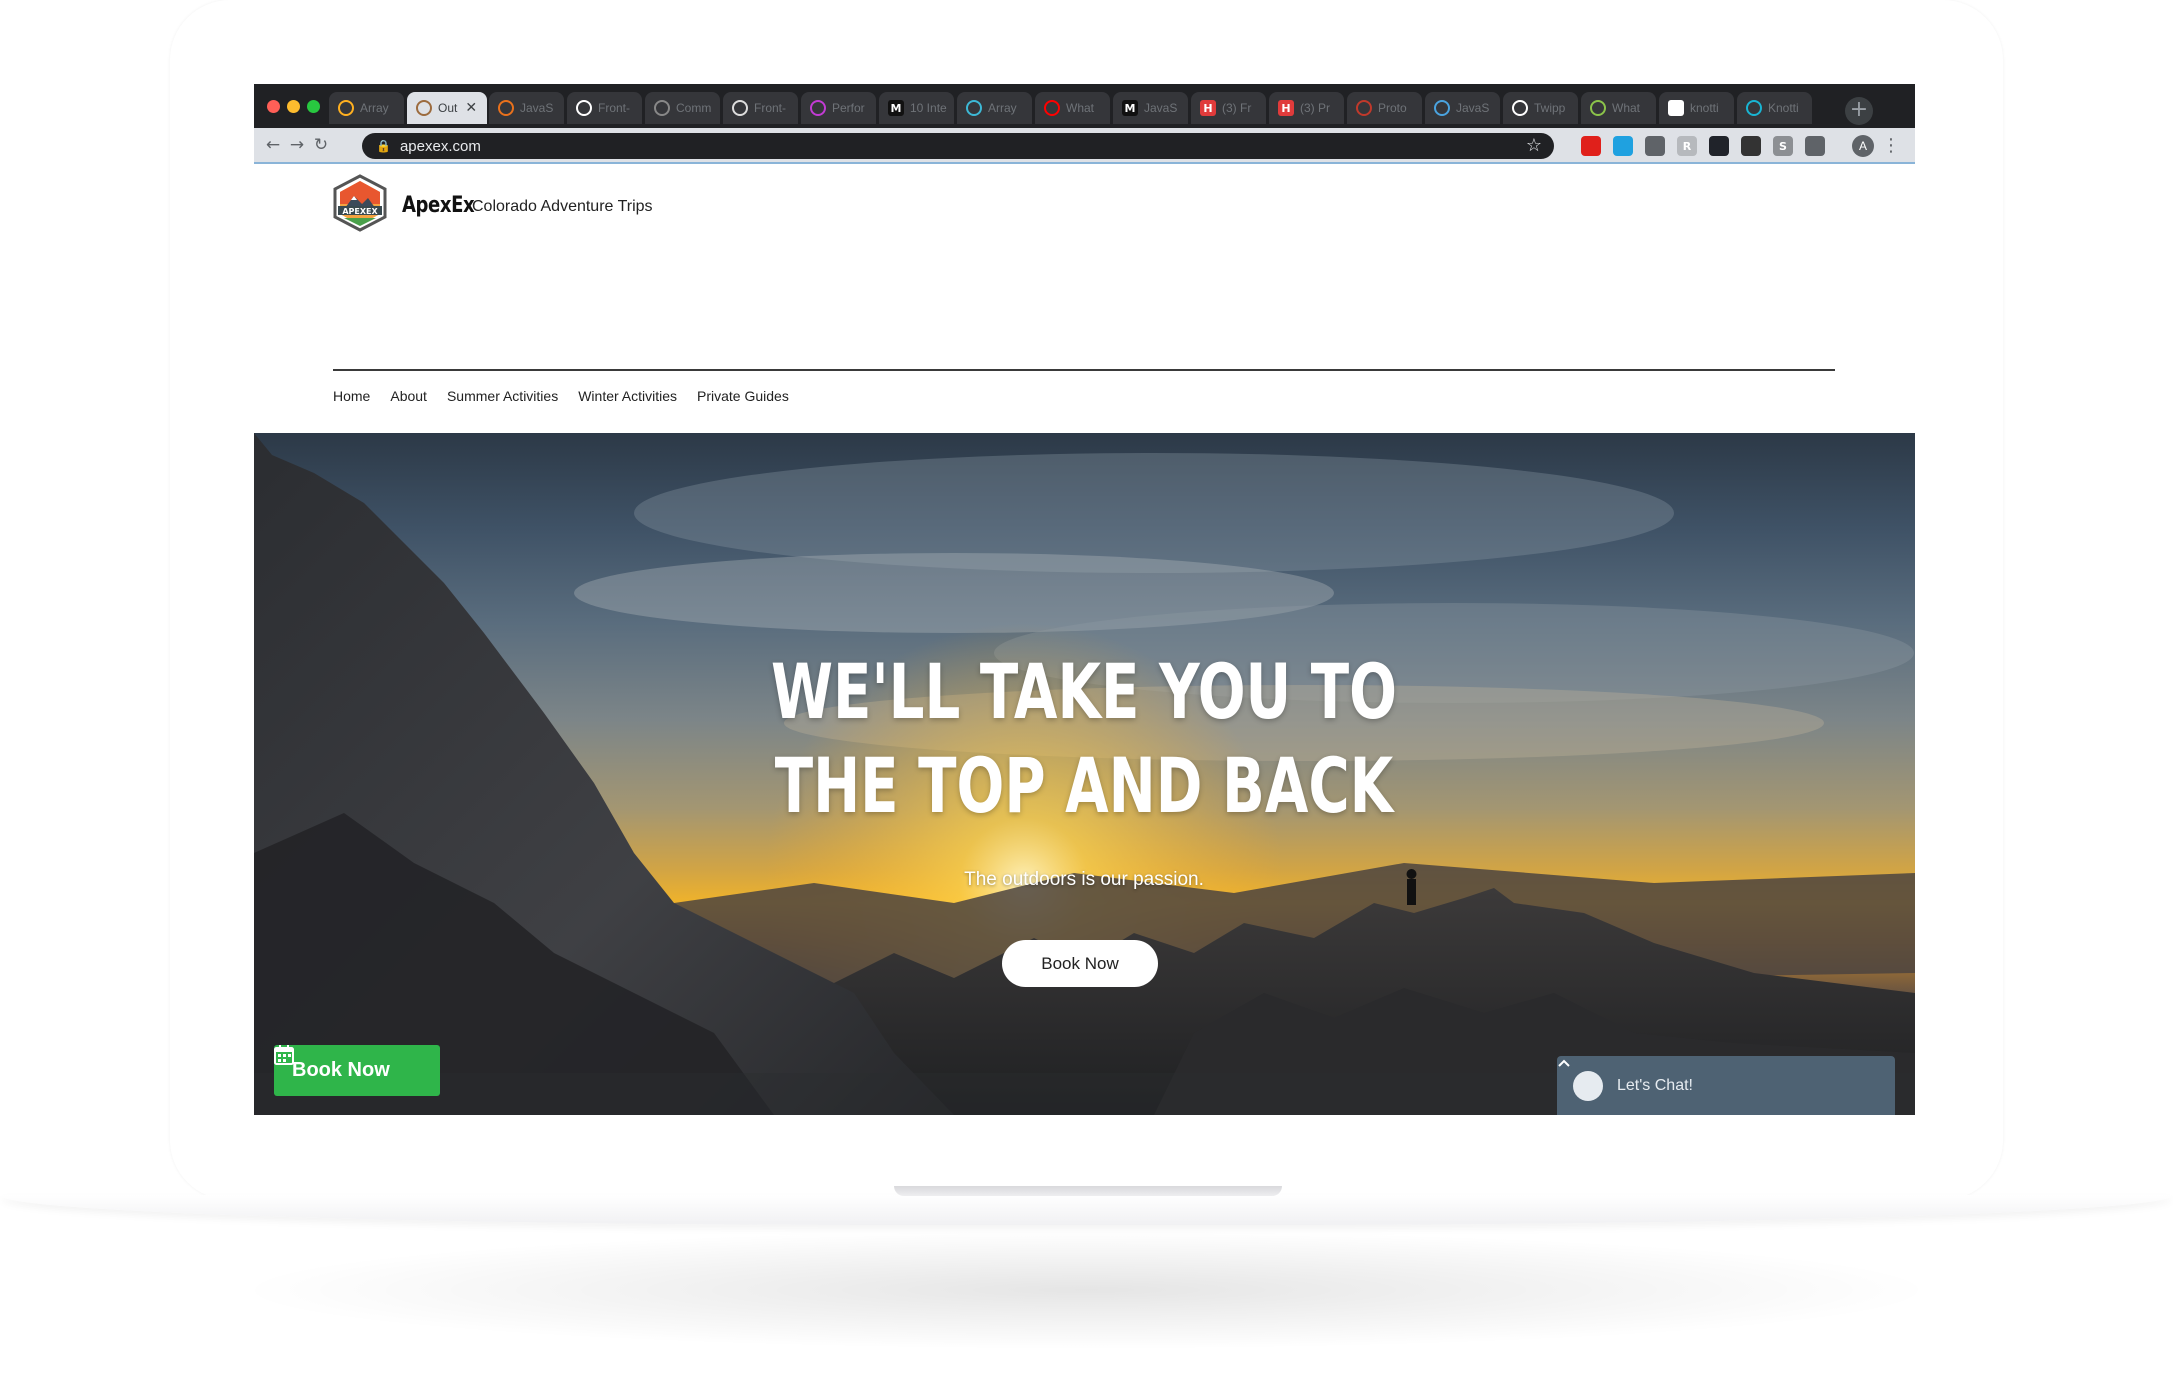 Image resolution: width=2173 pixels, height=1387 pixels. I want to click on book-now-widget: Book Now, so click(357, 1070).